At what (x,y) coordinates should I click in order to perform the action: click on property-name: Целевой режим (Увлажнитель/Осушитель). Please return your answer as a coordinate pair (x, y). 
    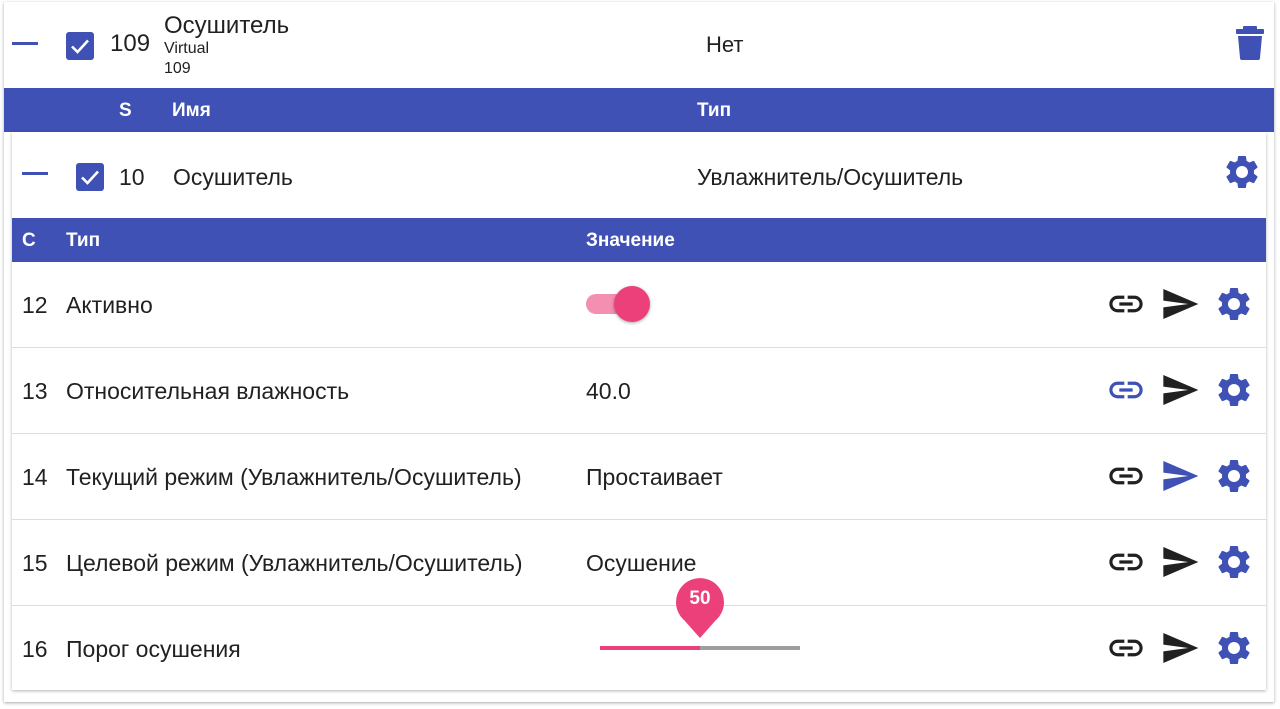
    Looking at the image, I should click on (294, 563).